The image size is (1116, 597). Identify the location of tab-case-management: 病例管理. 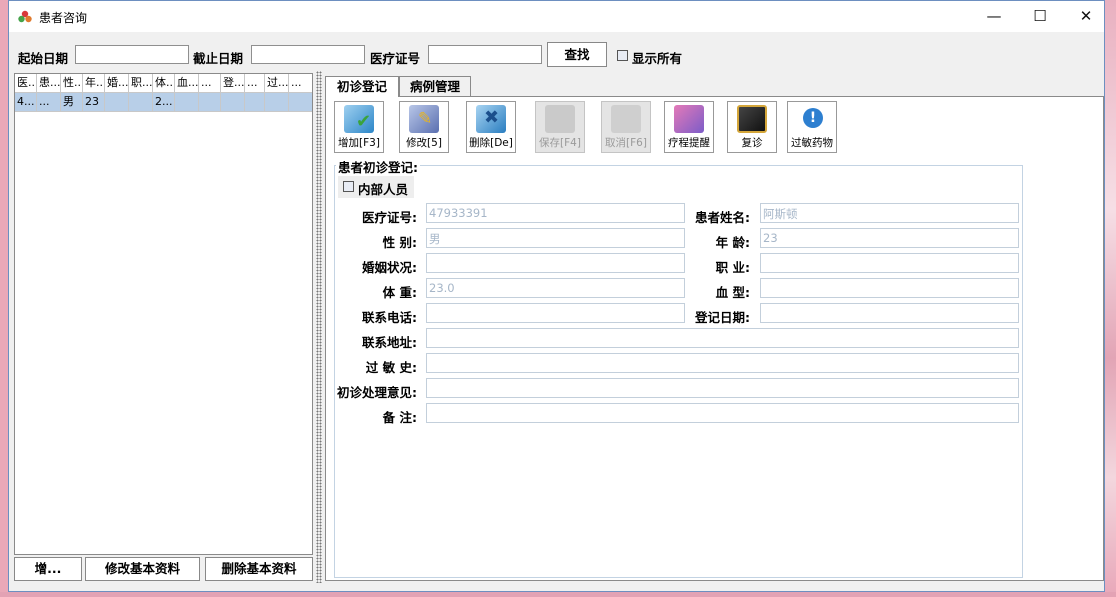
(435, 86).